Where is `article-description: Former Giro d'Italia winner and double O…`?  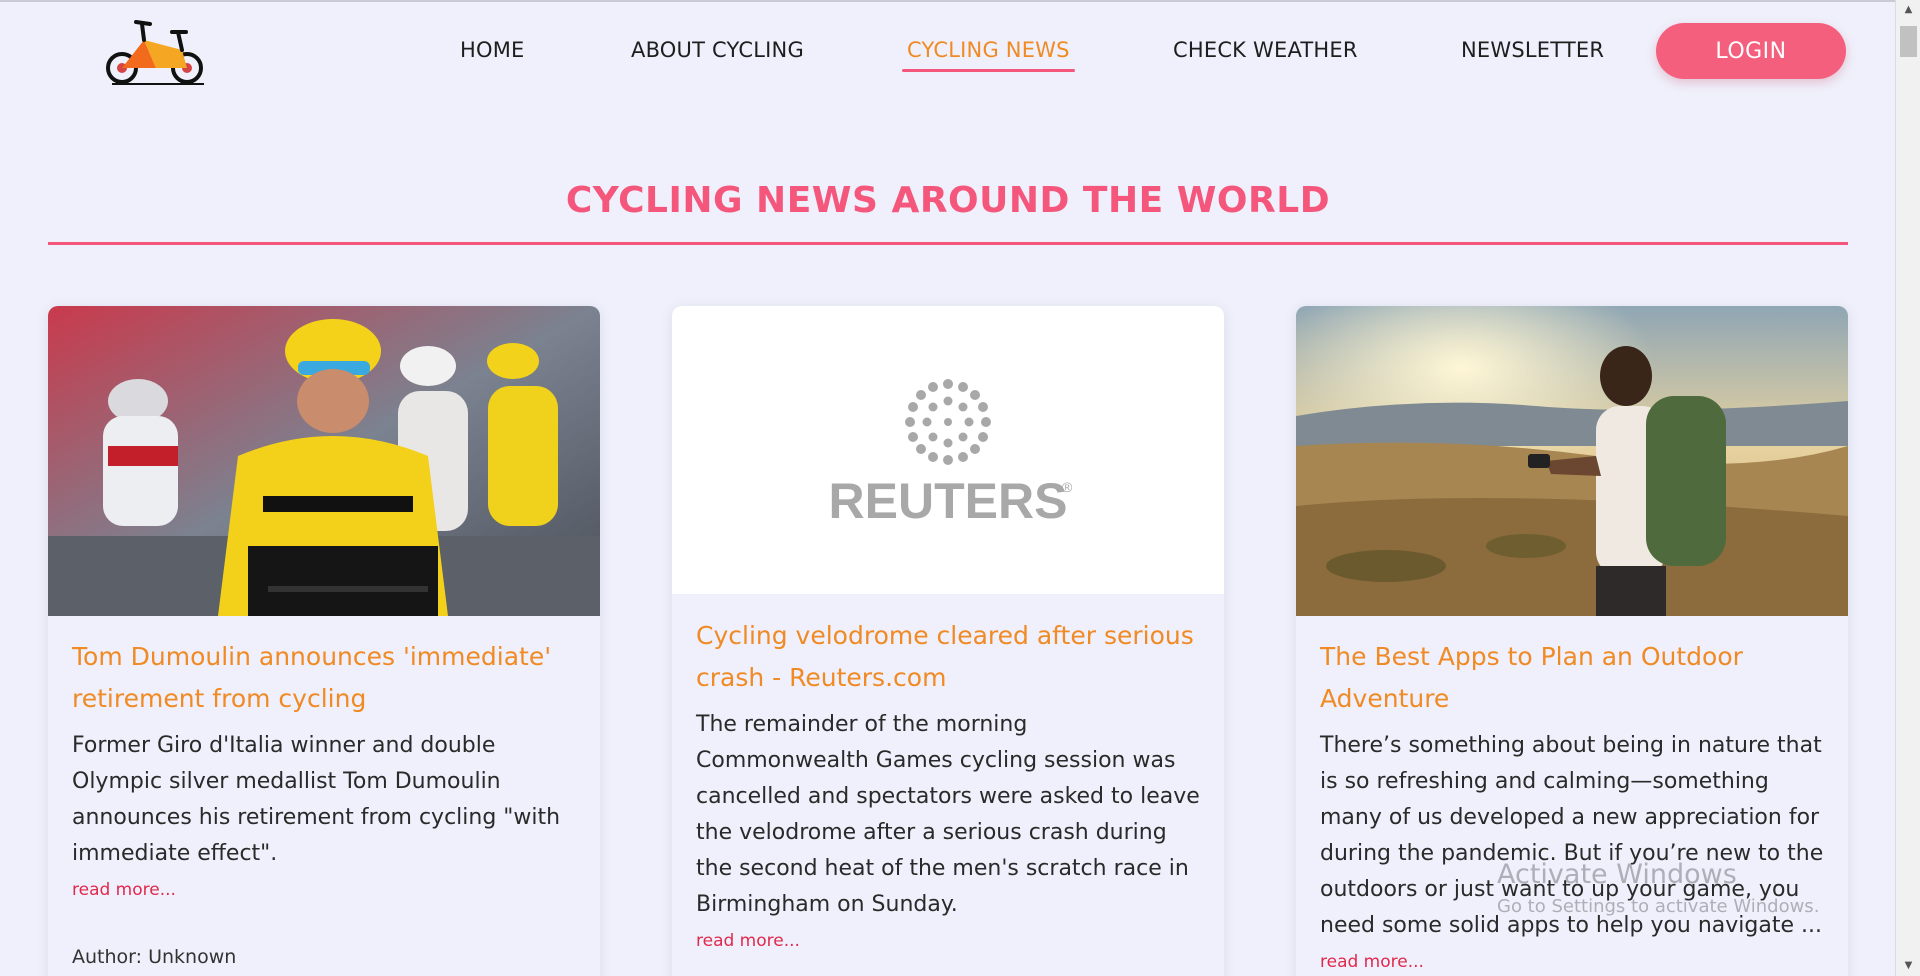 article-description: Former Giro d'Italia winner and double O… is located at coordinates (316, 799).